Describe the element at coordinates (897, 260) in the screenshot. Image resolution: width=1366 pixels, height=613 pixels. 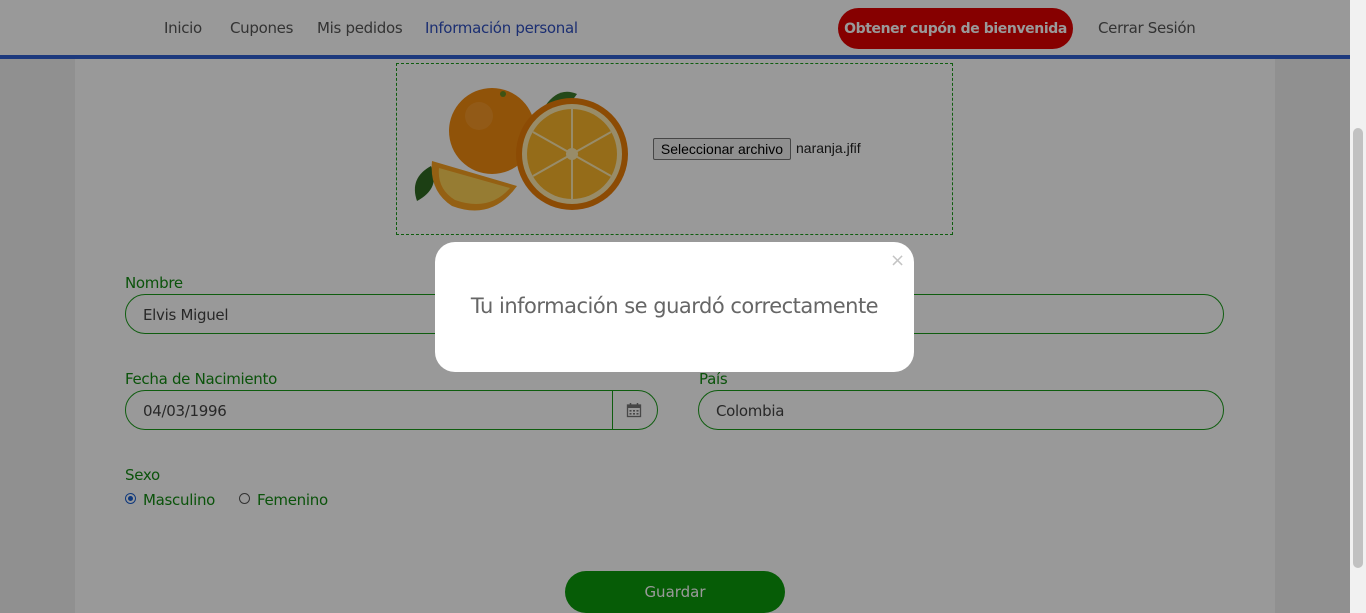
I see `close-icon: ×` at that location.